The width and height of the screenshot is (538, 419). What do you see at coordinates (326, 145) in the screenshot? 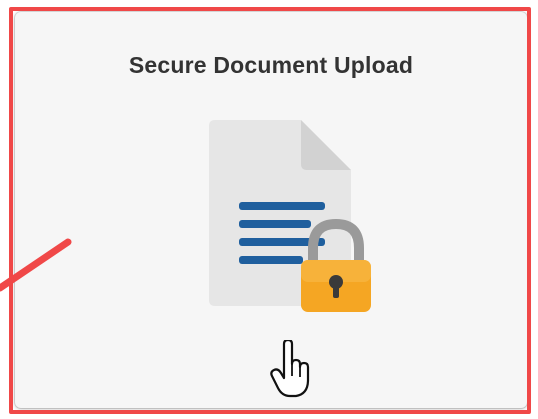
I see `document-fold` at bounding box center [326, 145].